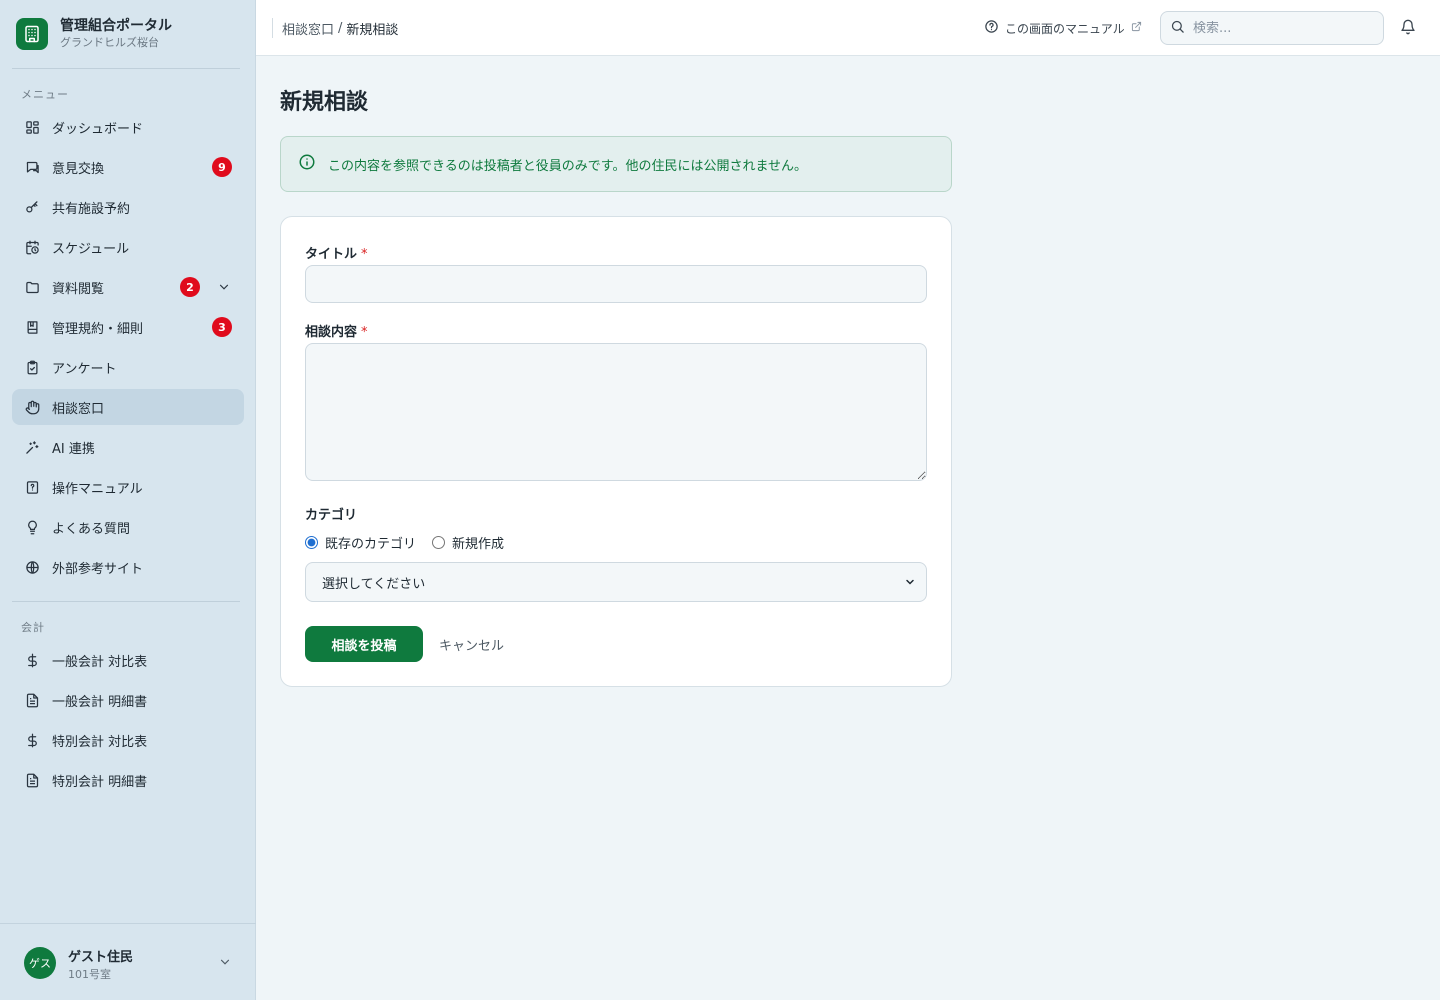 The image size is (1440, 1000). What do you see at coordinates (616, 412) in the screenshot?
I see `content-textarea` at bounding box center [616, 412].